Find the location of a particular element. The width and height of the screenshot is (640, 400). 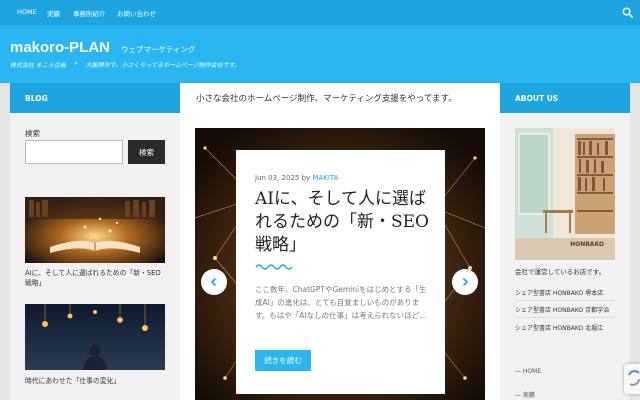

featured-post-title: AIに、そして人に選ばれるための「新・SEO戦略」 is located at coordinates (345, 222).